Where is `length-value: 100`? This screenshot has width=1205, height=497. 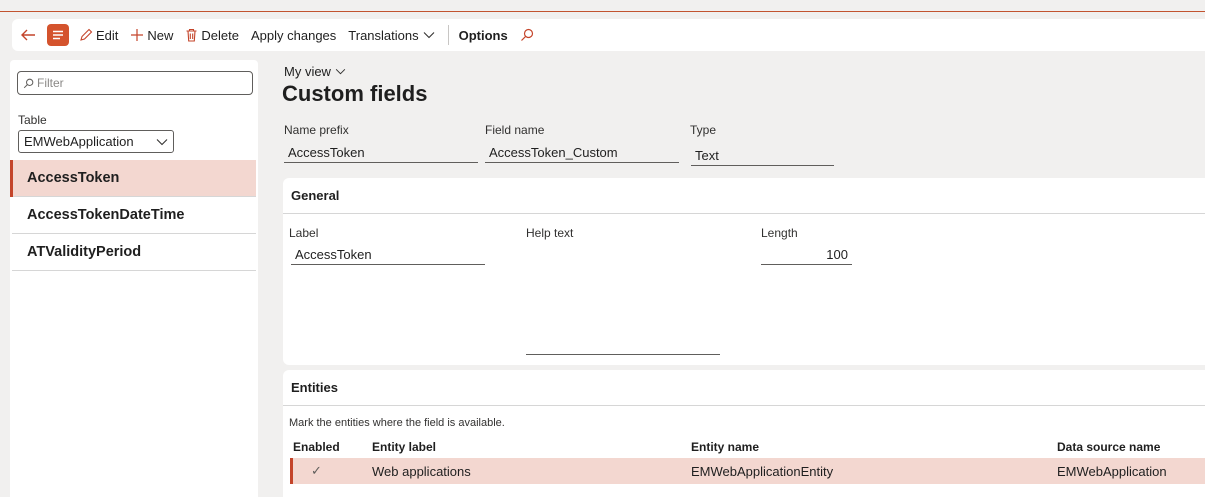
length-value: 100 is located at coordinates (837, 254).